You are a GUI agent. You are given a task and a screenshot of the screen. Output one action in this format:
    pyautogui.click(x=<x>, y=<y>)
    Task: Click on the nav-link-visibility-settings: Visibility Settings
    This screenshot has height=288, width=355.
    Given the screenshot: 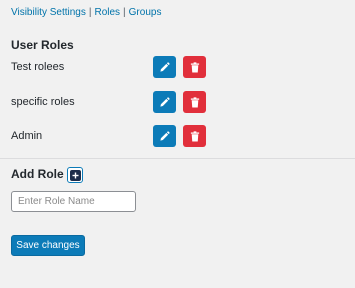 What is the action you would take?
    pyautogui.click(x=48, y=12)
    